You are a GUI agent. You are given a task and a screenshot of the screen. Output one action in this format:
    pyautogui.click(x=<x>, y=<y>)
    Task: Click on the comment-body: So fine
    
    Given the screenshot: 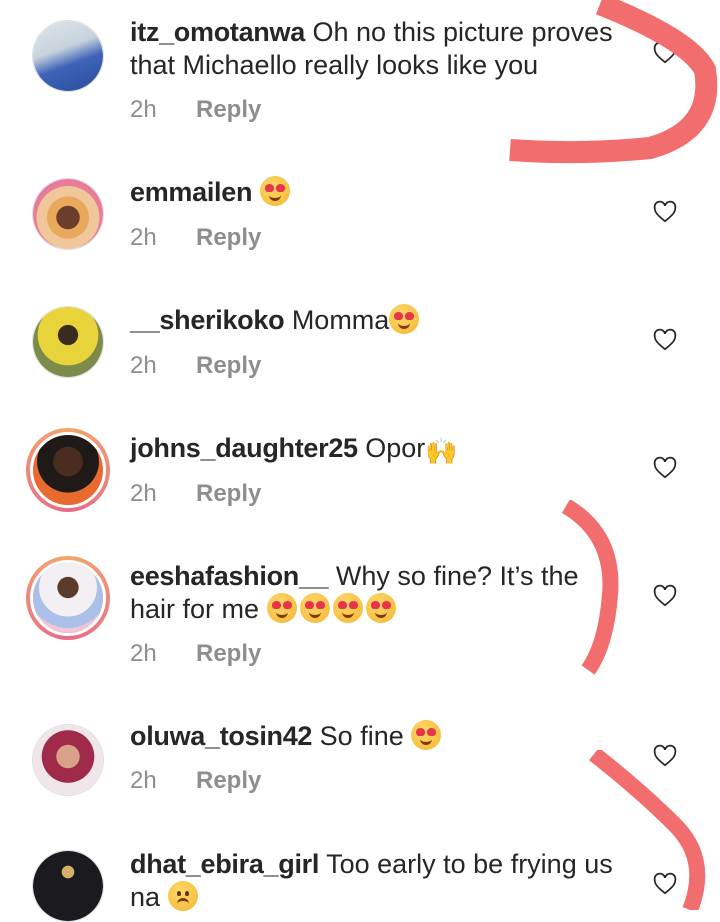 What is the action you would take?
    pyautogui.click(x=361, y=736)
    